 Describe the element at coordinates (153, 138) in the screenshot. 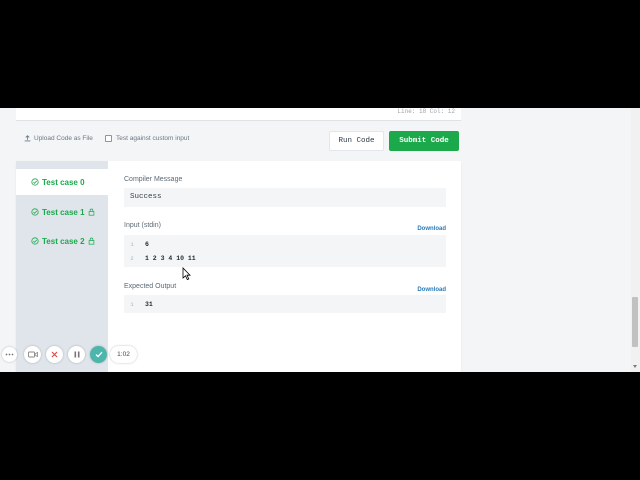

I see `custom-input-label: Test against custom input` at that location.